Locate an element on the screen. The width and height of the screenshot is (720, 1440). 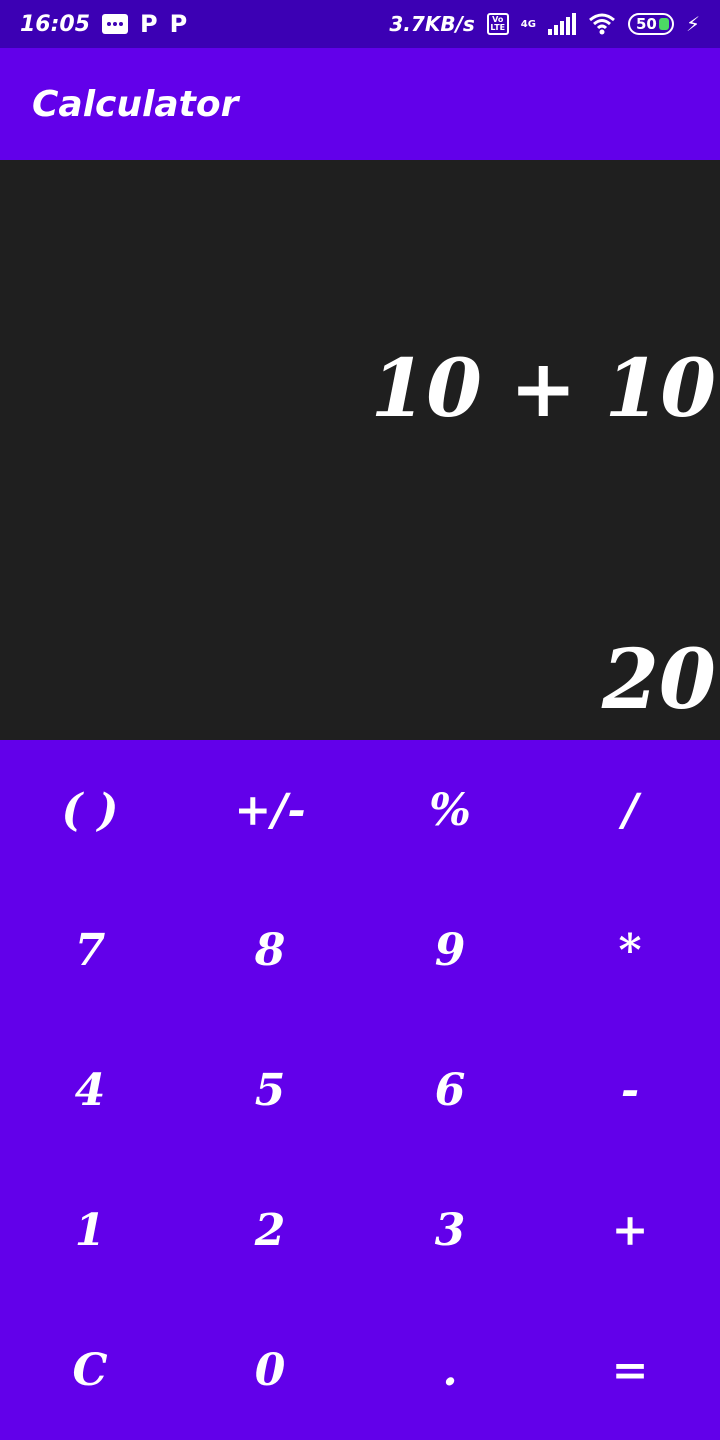
digit-4-button: 4 is located at coordinates (90, 1090).